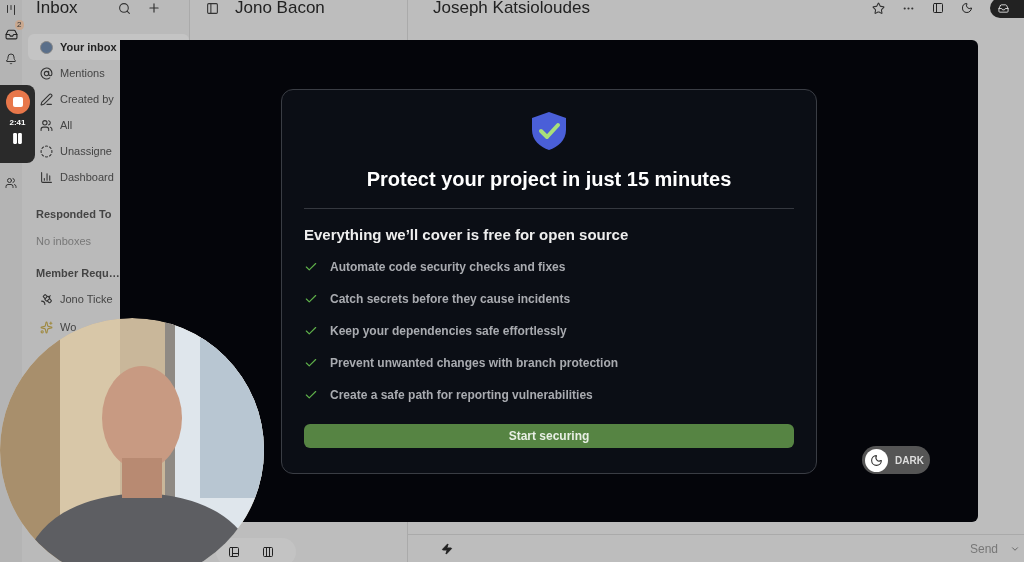  I want to click on sidebar-item: Unassigne, so click(108, 151).